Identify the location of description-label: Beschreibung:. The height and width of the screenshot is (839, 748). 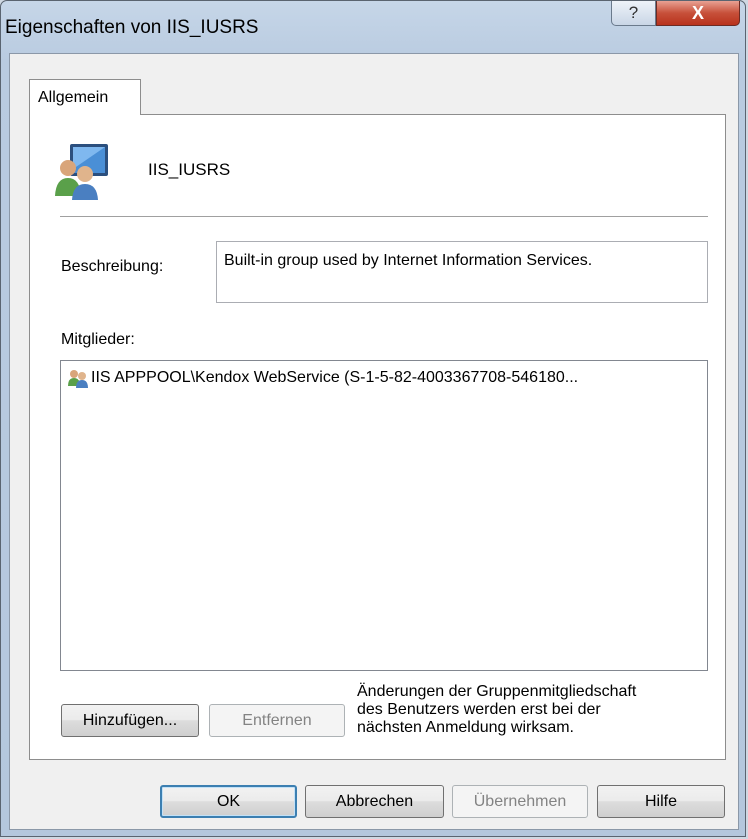
(112, 266).